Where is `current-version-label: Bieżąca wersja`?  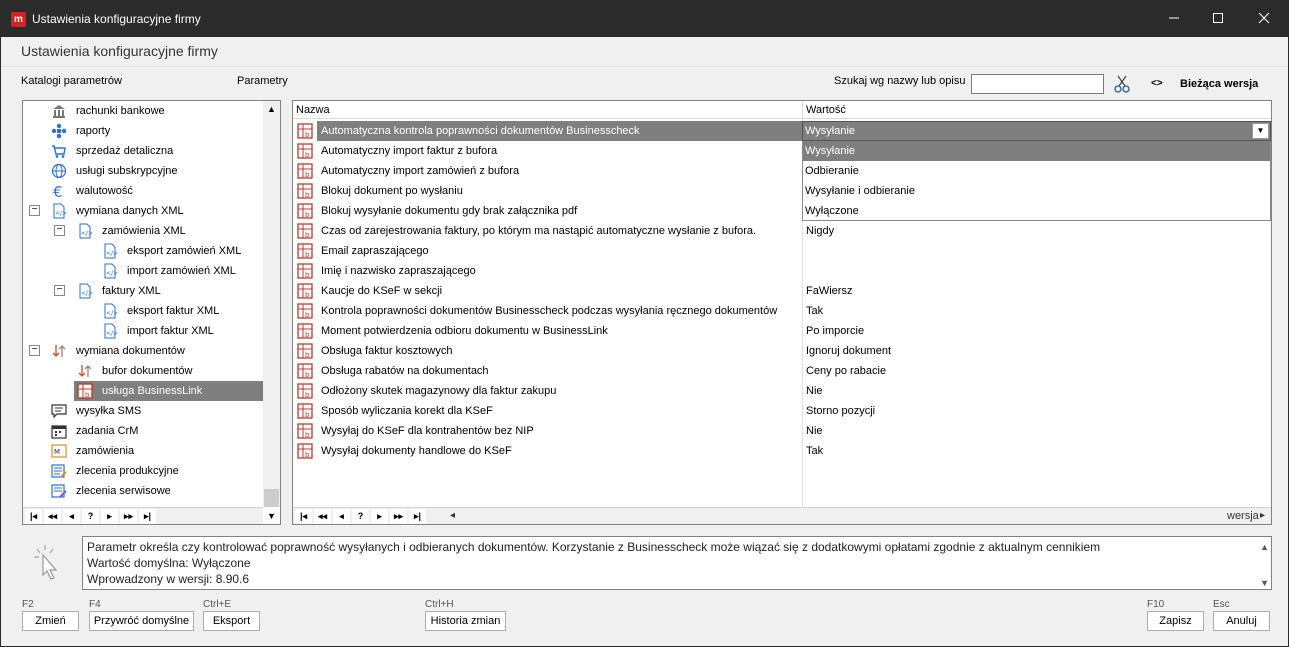
current-version-label: Bieżąca wersja is located at coordinates (1219, 84).